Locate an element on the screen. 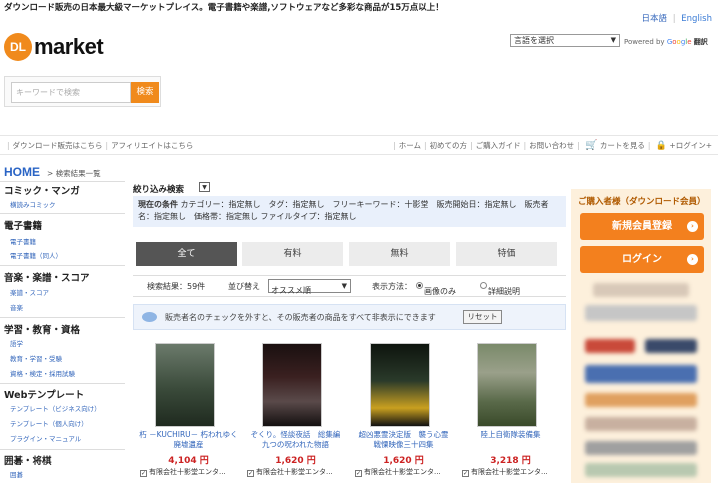 This screenshot has width=718, height=483. lang-en-link: English is located at coordinates (696, 19).